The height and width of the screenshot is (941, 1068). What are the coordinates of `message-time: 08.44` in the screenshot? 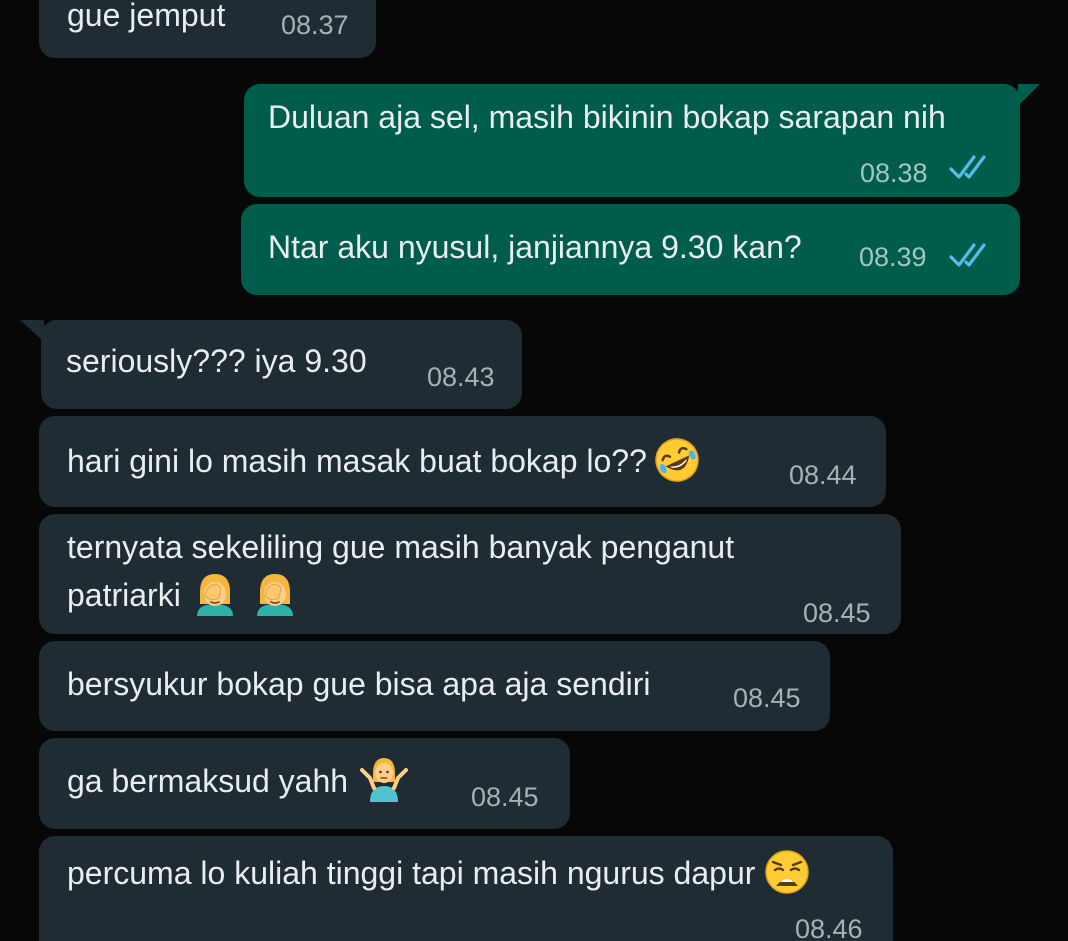 It's located at (823, 475).